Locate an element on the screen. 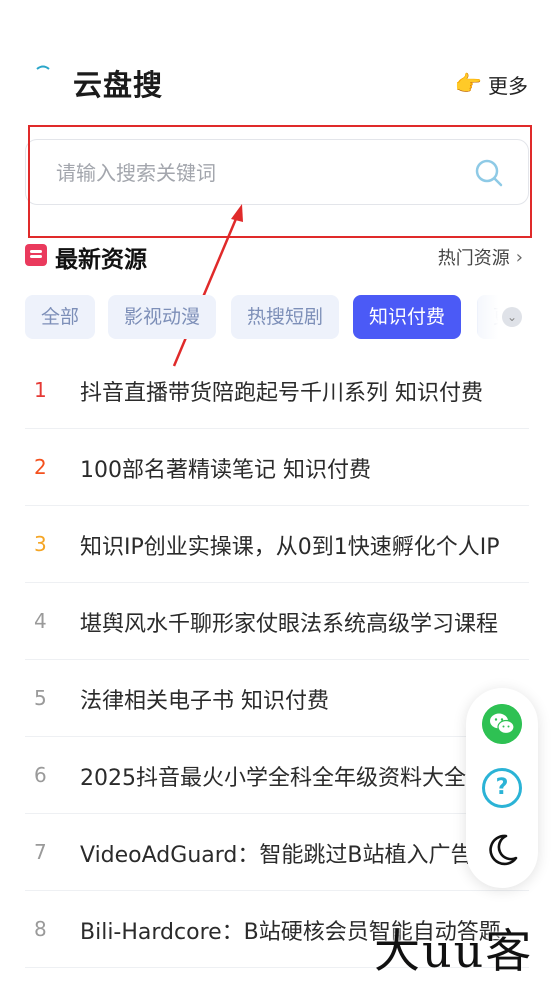 This screenshot has height=985, width=554. list-item: 5 法律相关电子书 知识付费 is located at coordinates (277, 698).